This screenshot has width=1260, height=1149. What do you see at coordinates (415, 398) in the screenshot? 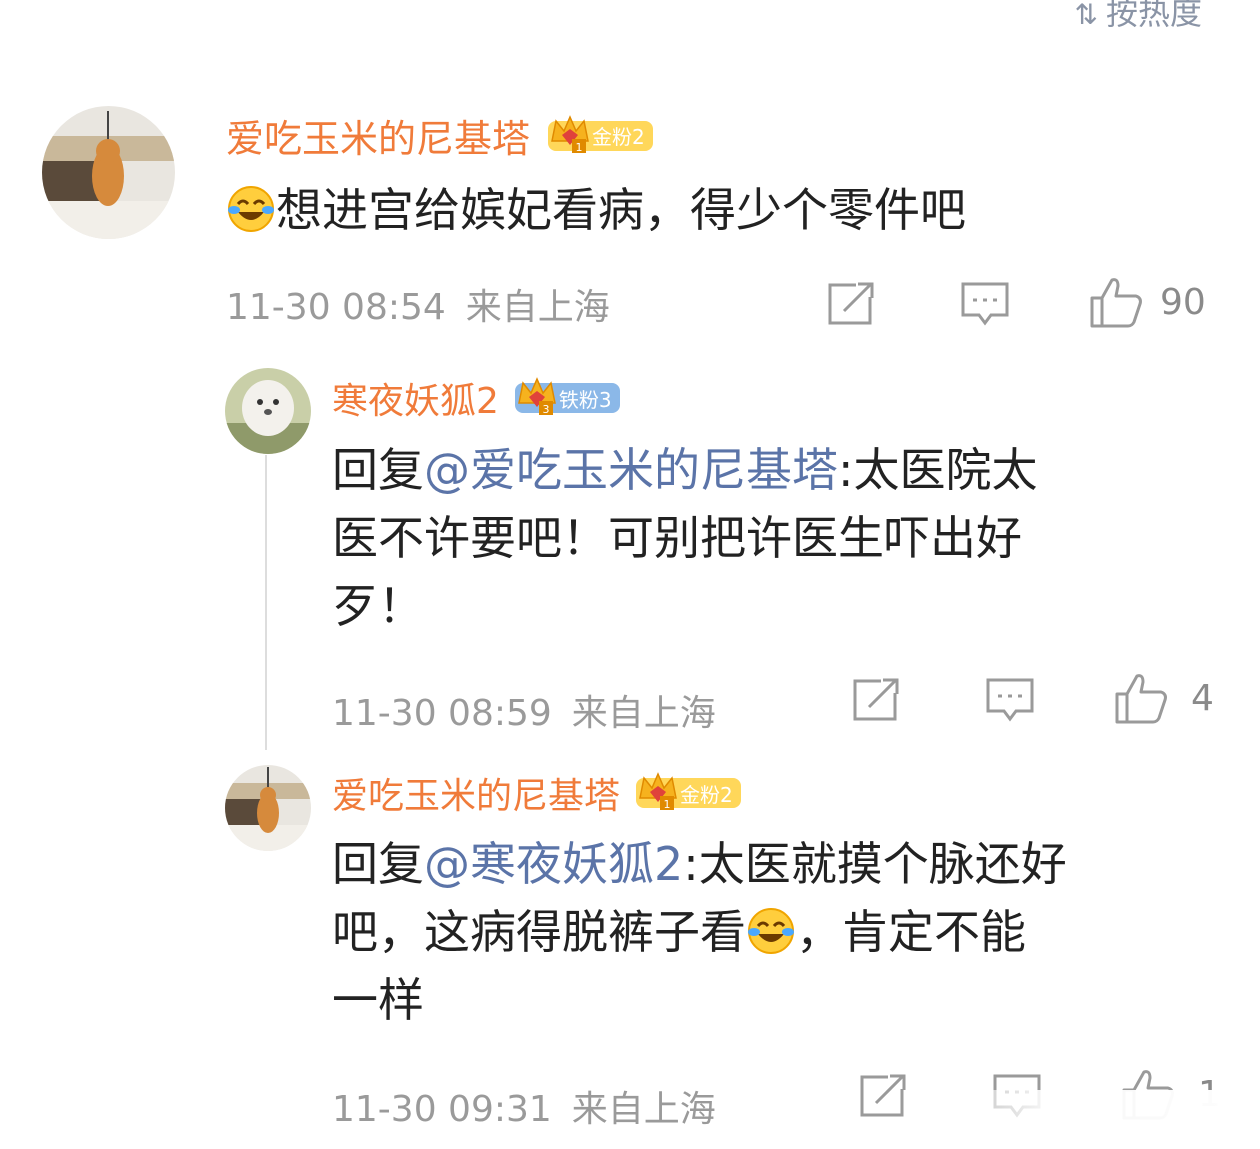
I see `username: 寒夜妖狐2` at bounding box center [415, 398].